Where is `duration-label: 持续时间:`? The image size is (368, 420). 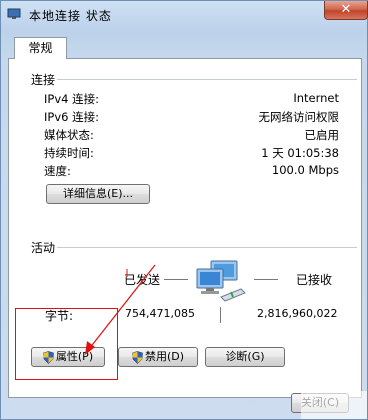 duration-label: 持续时间: is located at coordinates (69, 153).